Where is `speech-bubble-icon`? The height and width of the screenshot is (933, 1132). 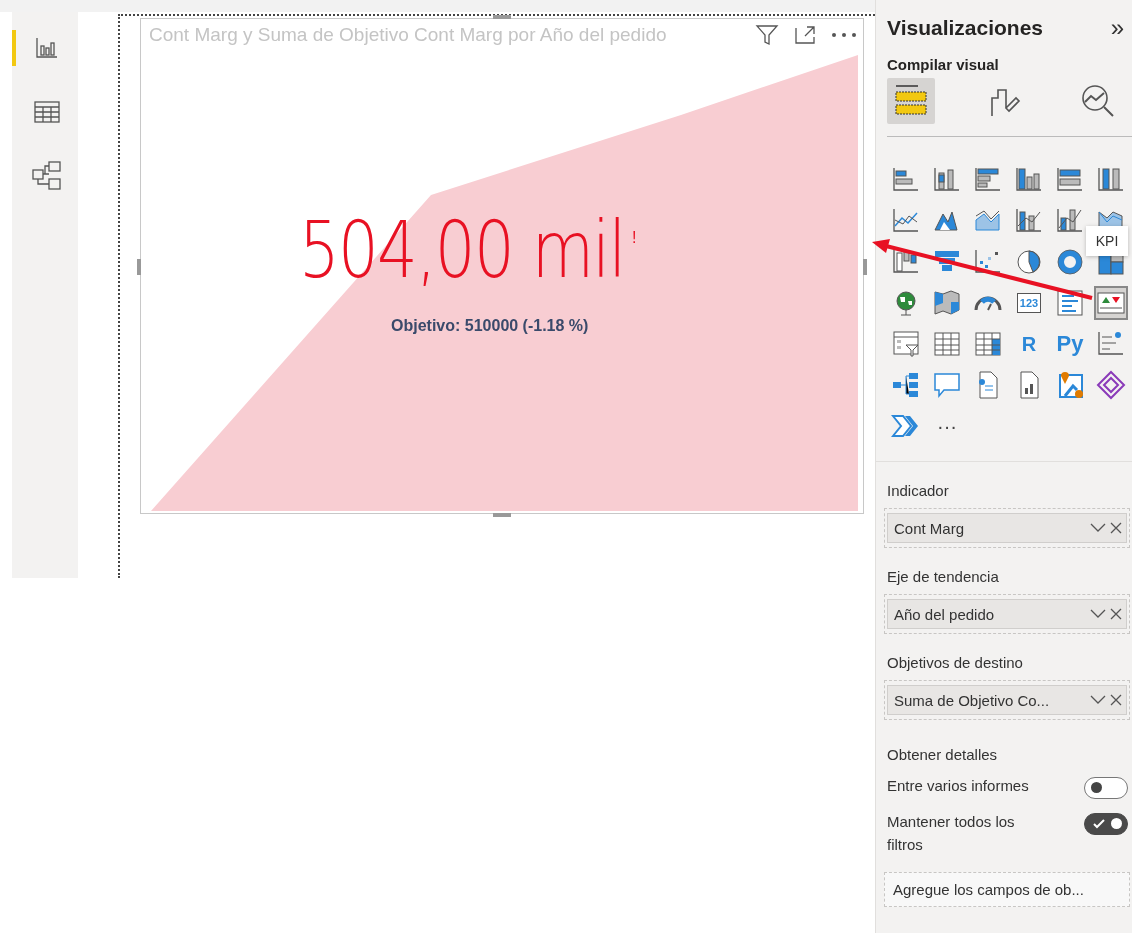 speech-bubble-icon is located at coordinates (947, 385).